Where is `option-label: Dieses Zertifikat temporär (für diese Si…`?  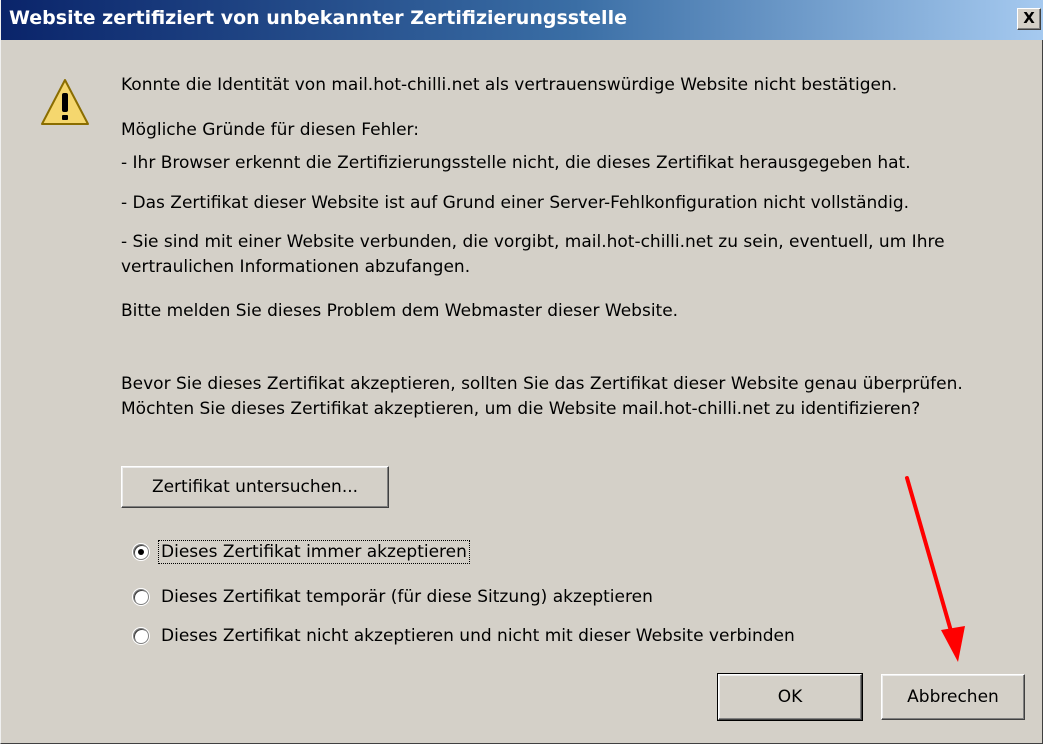 option-label: Dieses Zertifikat temporär (für diese Si… is located at coordinates (407, 597).